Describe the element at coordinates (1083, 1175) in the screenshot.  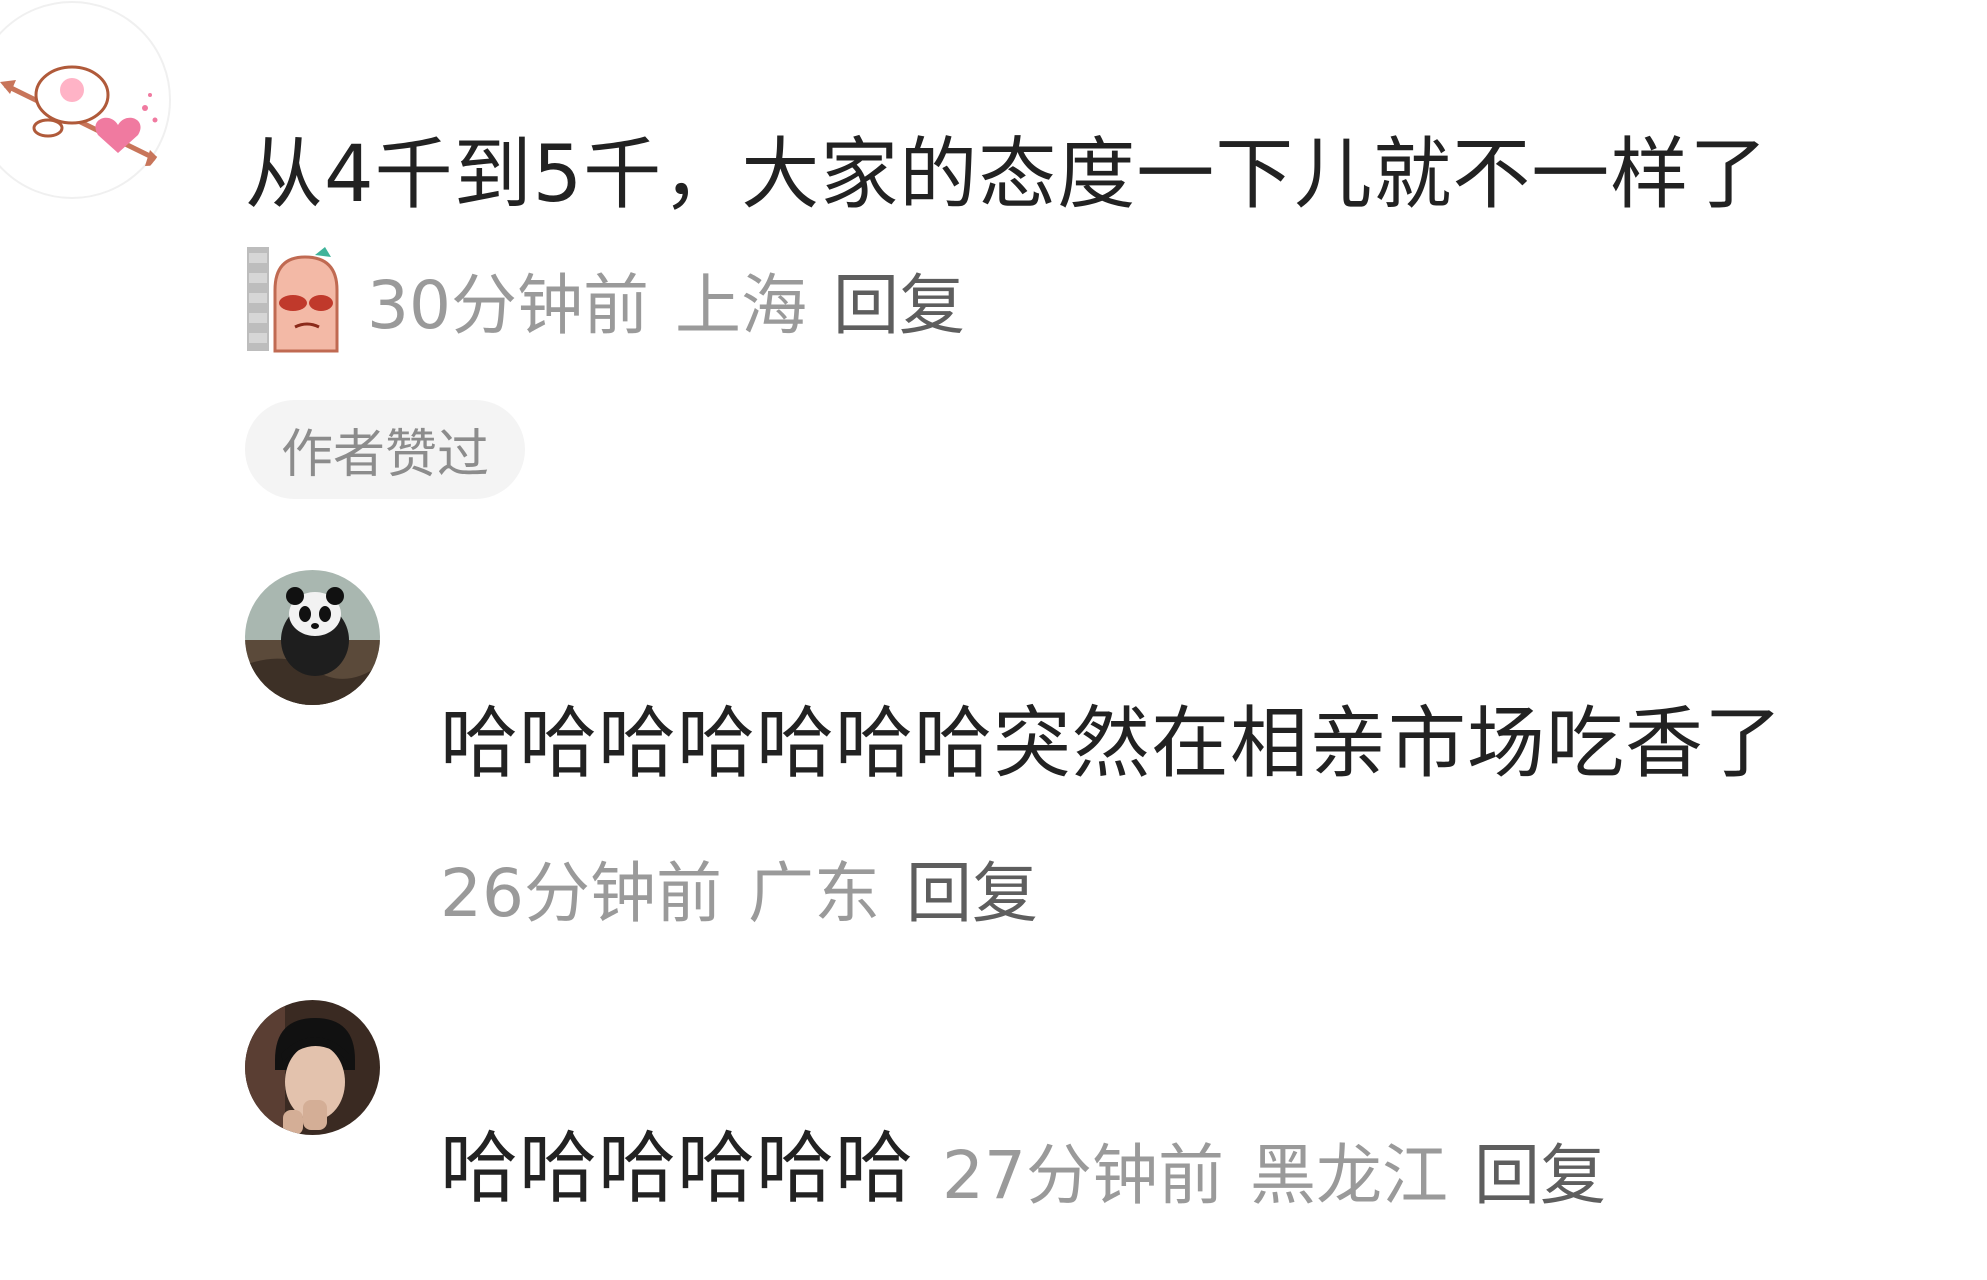
I see `comment-time: 27分钟前` at that location.